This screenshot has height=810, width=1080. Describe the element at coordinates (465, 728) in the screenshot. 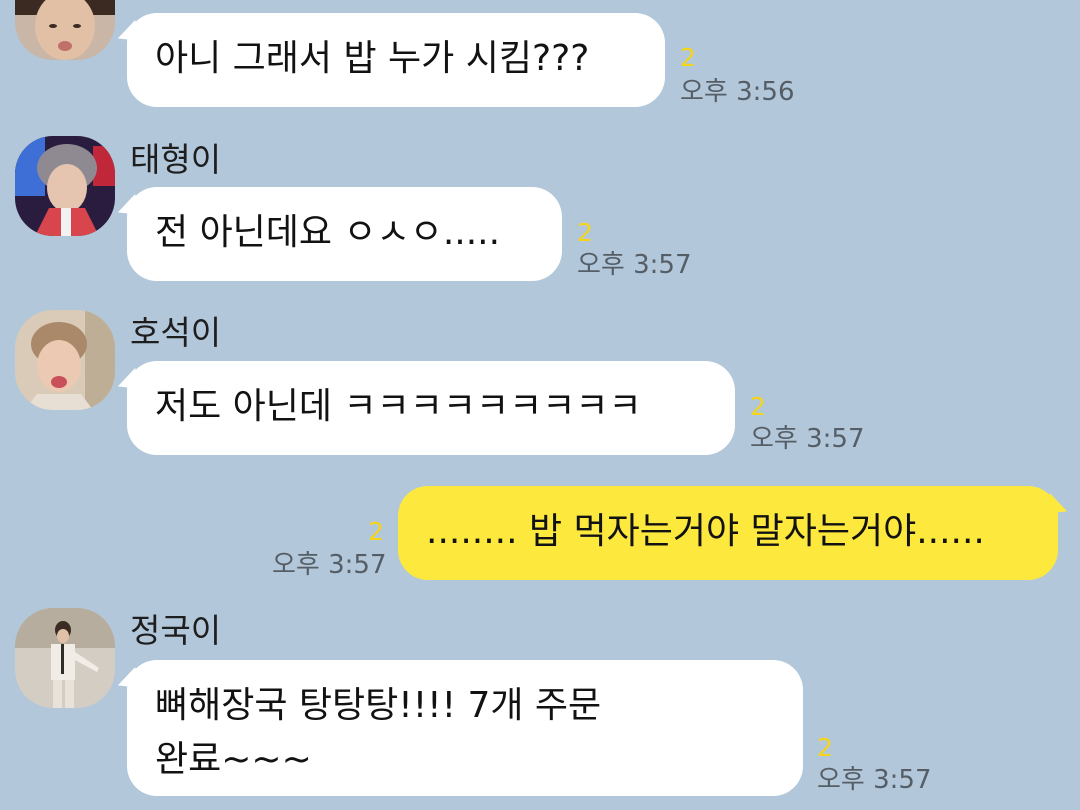

I see `message-bubble-5: 뼈해장국 탕탕탕!!!! 7개 주문 완료~~~` at that location.